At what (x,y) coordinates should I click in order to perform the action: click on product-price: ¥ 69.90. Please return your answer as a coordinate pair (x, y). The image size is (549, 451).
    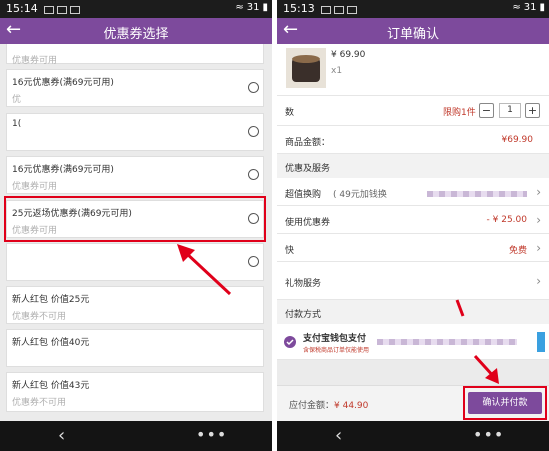
    Looking at the image, I should click on (348, 55).